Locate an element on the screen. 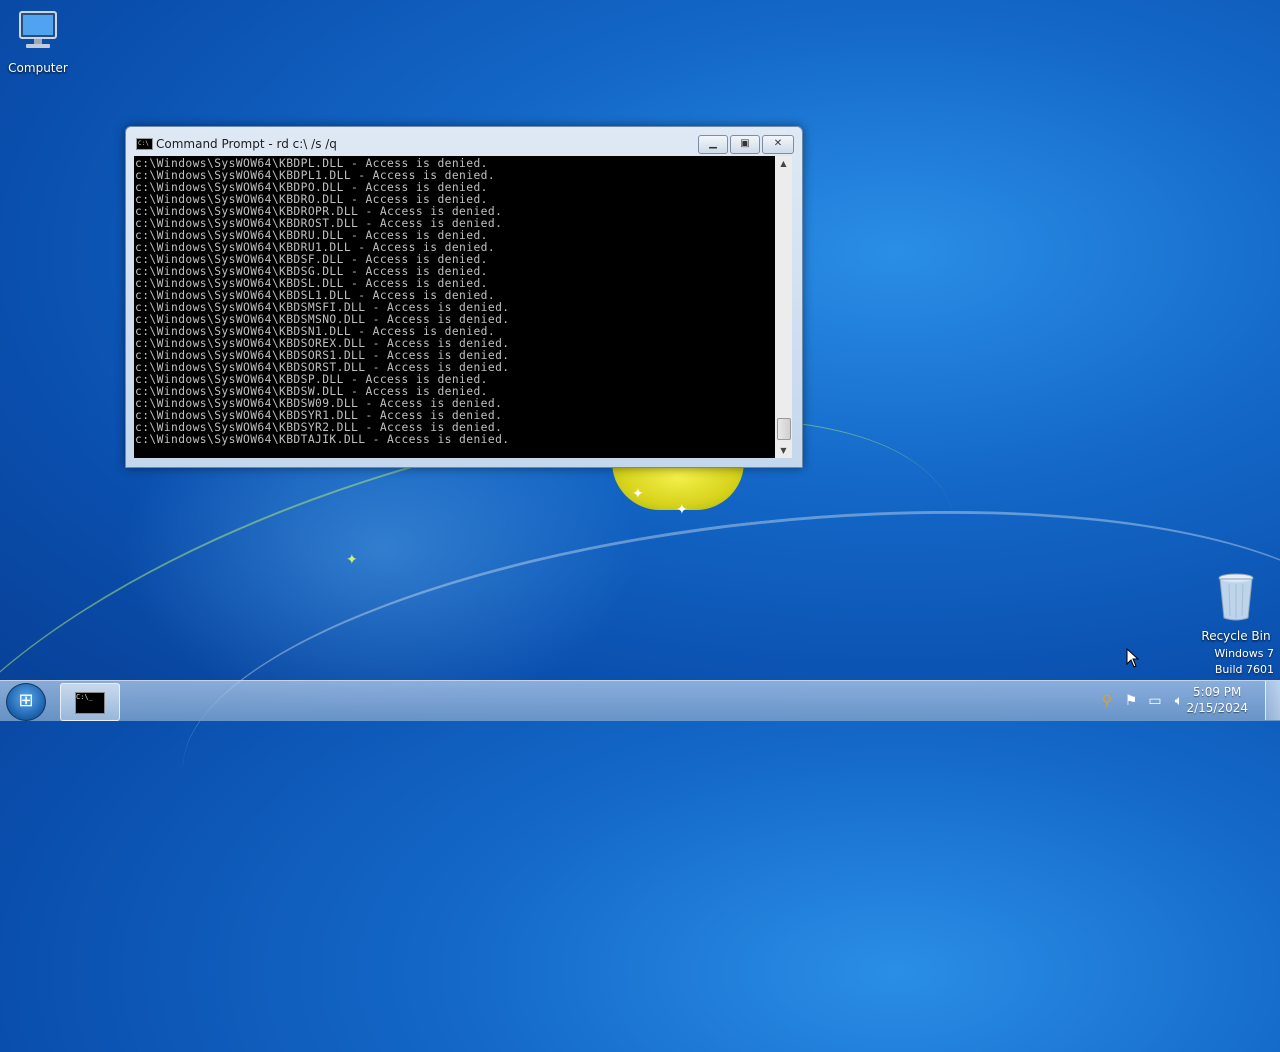 This screenshot has height=1052, width=1280. recycle-bin-icon is located at coordinates (1236, 597).